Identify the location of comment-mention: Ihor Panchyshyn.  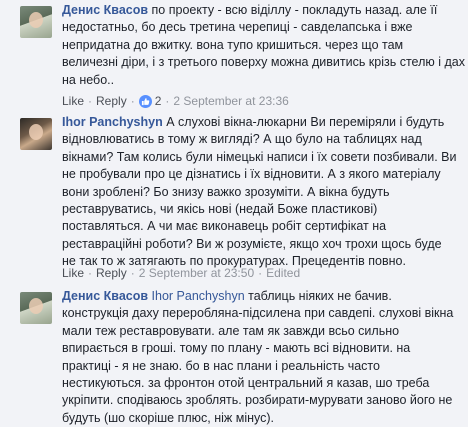
(198, 296).